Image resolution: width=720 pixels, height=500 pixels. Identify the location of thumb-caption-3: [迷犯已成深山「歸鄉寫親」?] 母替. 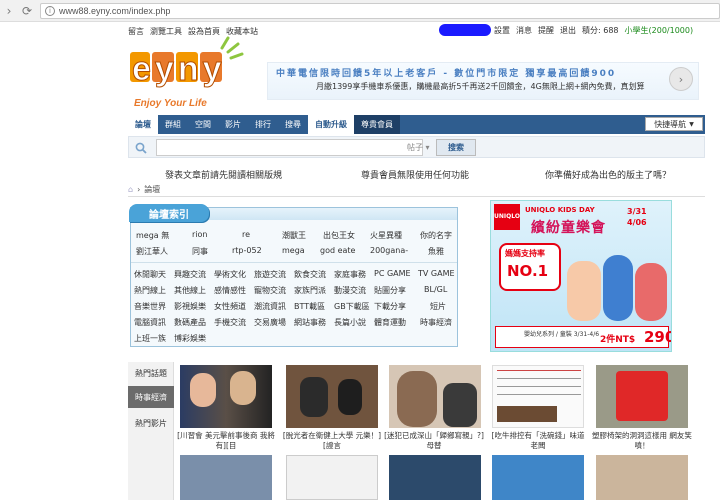
(434, 441).